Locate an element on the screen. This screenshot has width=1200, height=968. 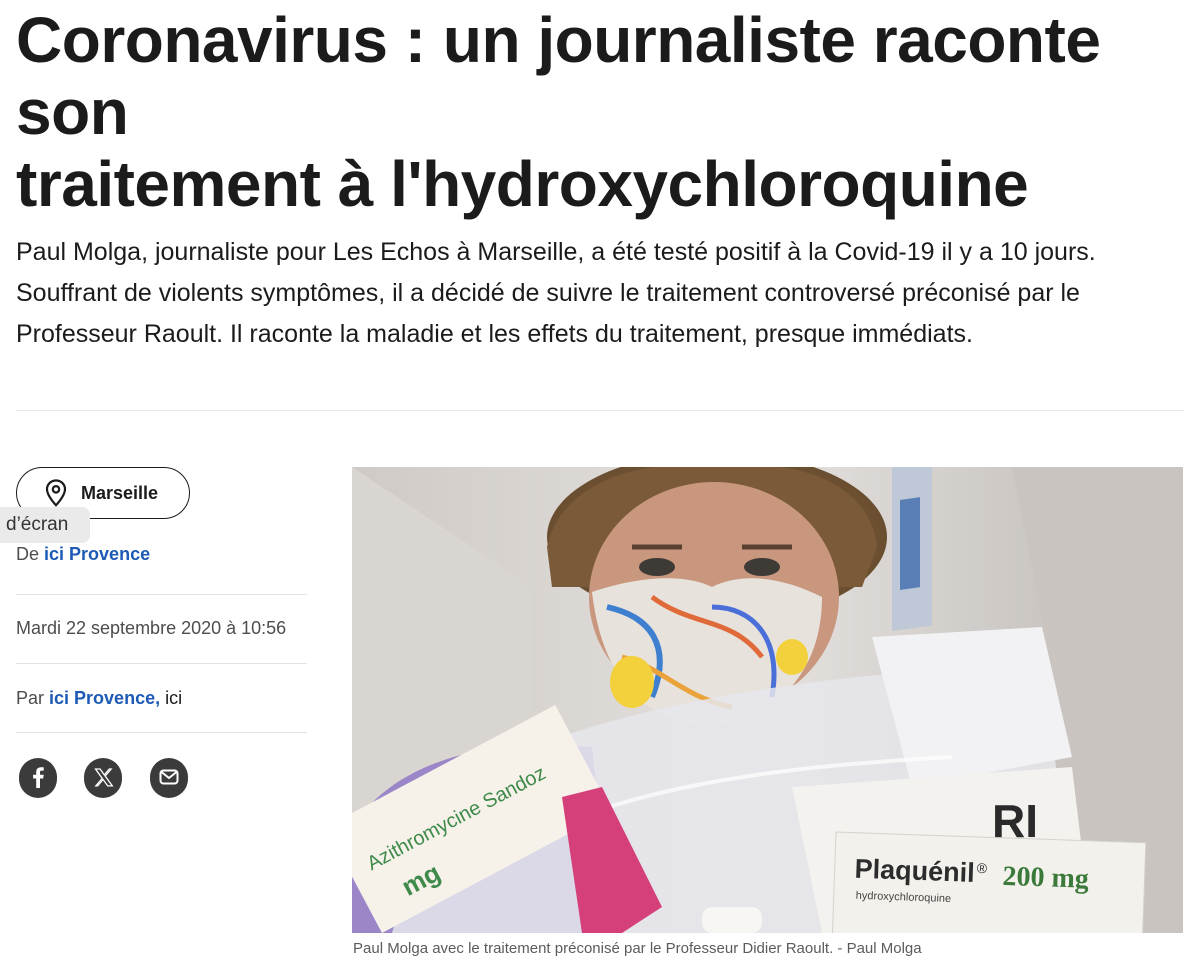
section-divider is located at coordinates (600, 410).